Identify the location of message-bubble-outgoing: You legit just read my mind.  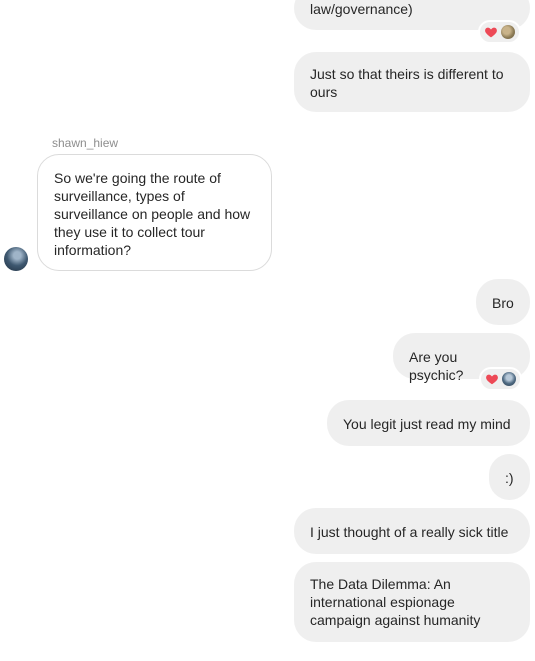
(428, 423).